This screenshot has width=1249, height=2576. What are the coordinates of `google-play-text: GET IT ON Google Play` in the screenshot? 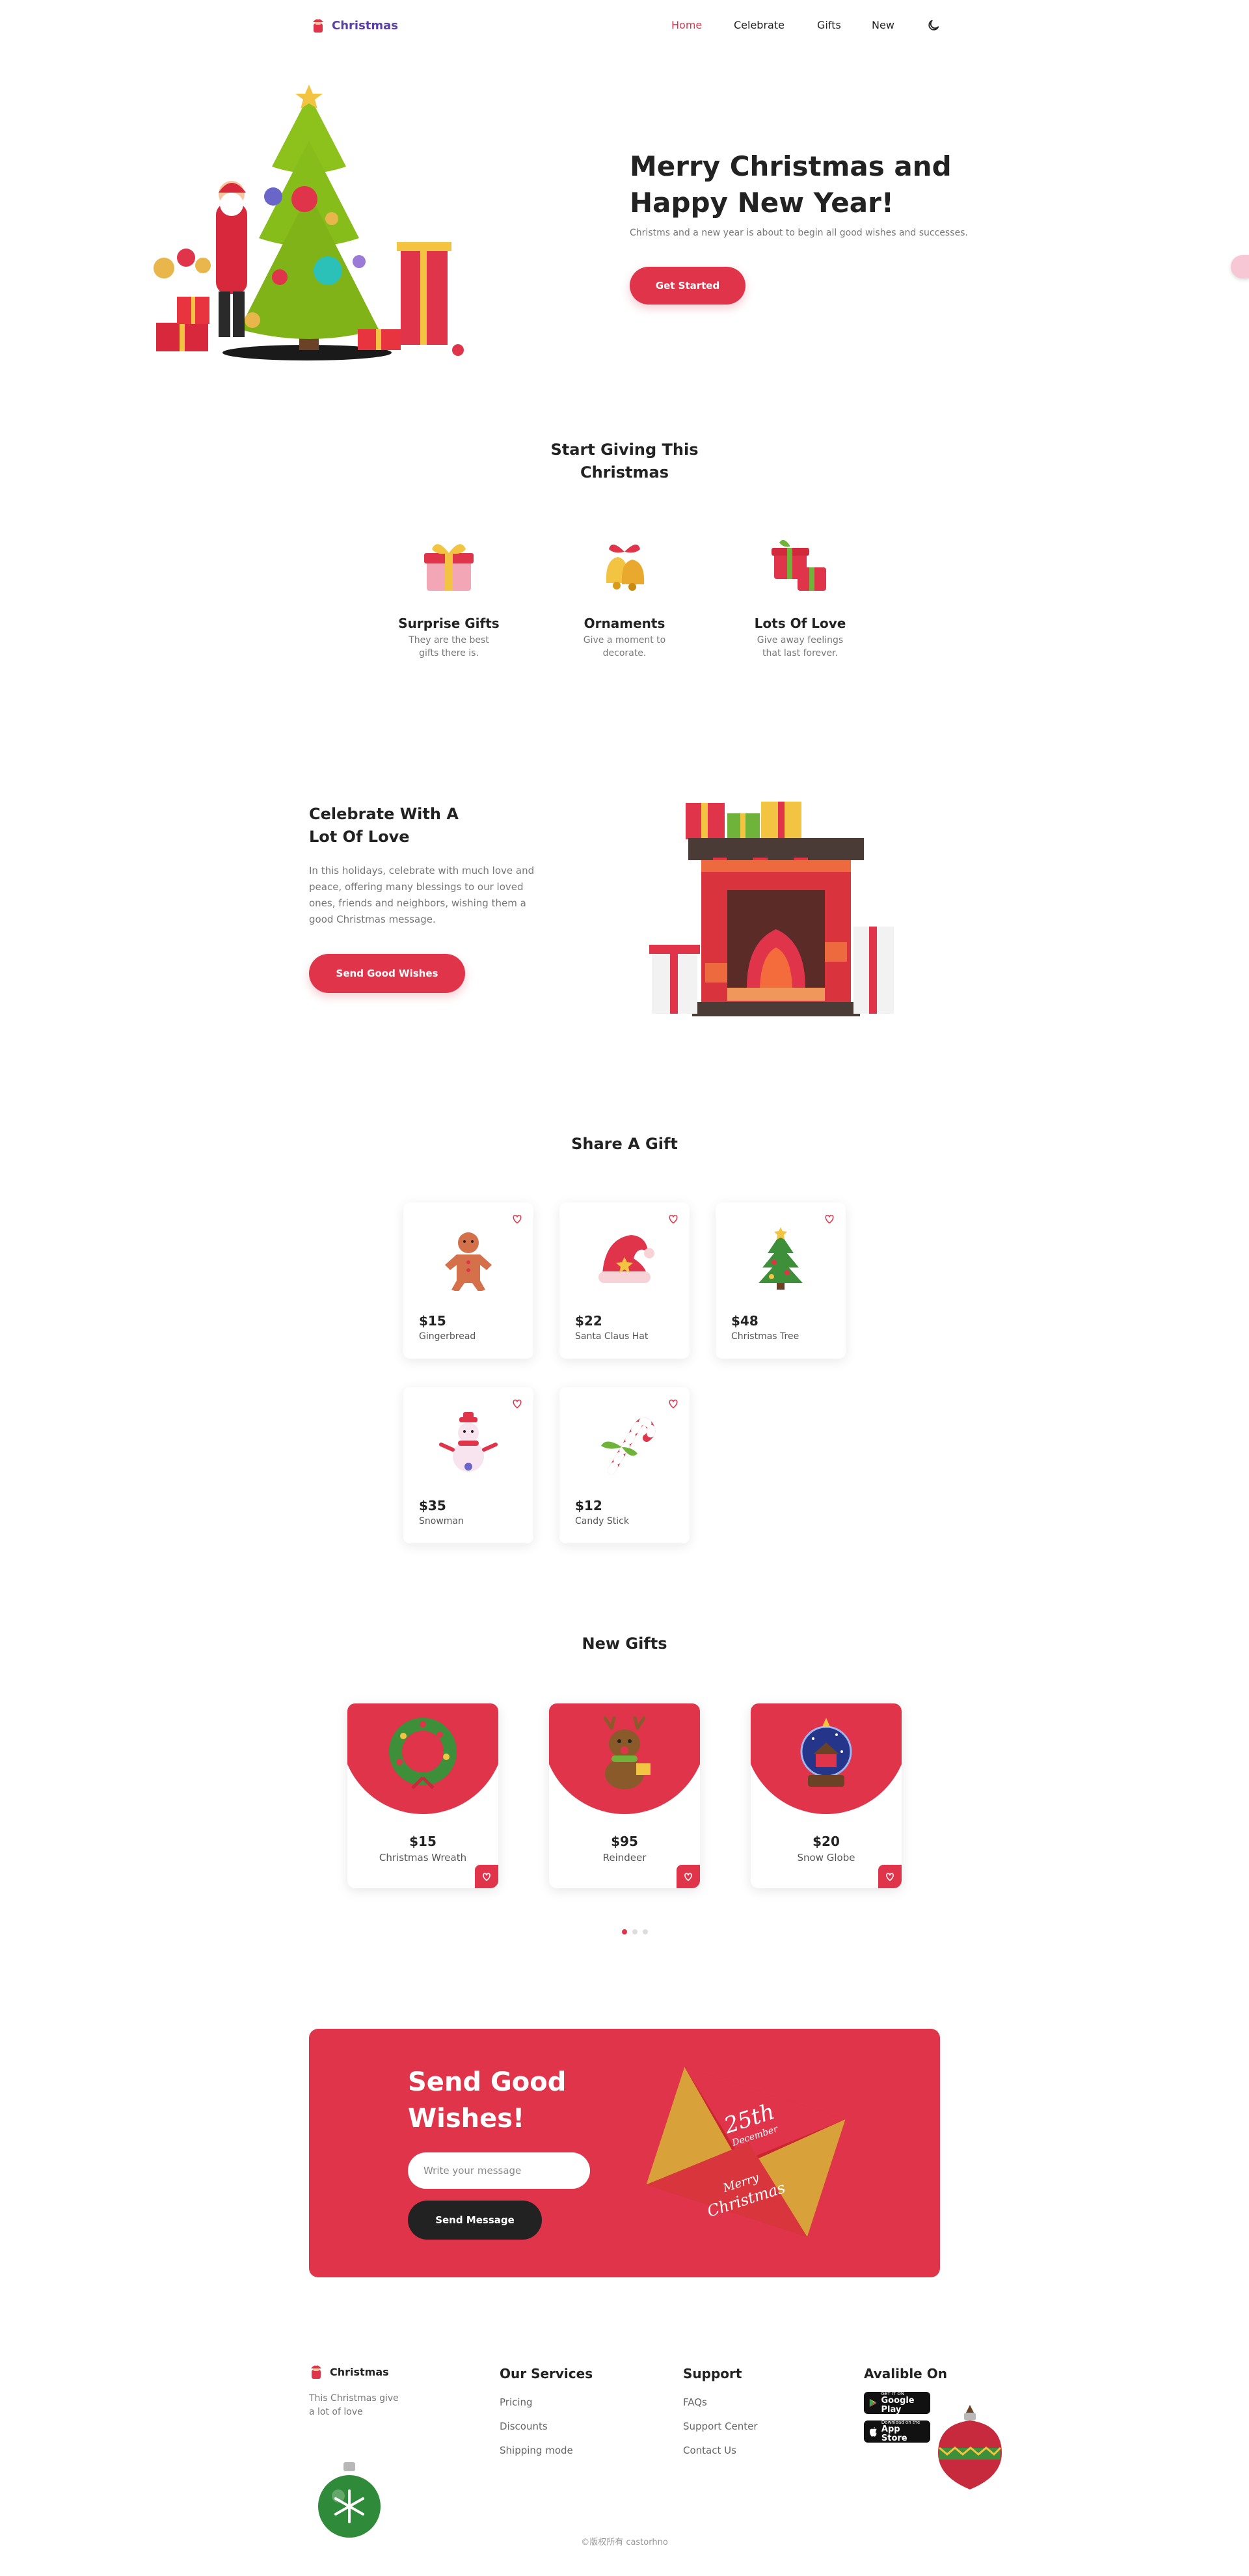 It's located at (903, 2403).